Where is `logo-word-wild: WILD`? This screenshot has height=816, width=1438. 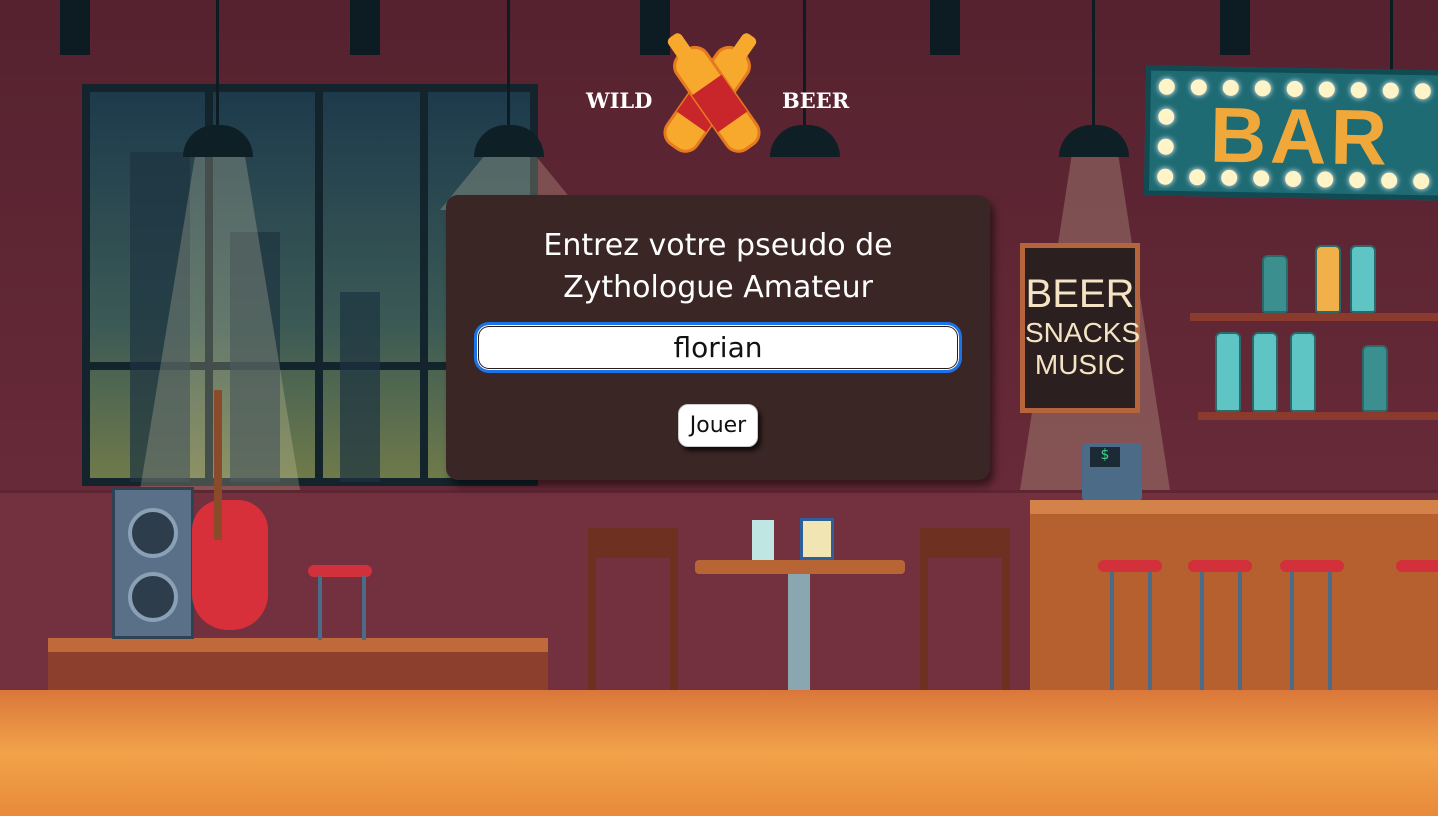 logo-word-wild: WILD is located at coordinates (619, 100).